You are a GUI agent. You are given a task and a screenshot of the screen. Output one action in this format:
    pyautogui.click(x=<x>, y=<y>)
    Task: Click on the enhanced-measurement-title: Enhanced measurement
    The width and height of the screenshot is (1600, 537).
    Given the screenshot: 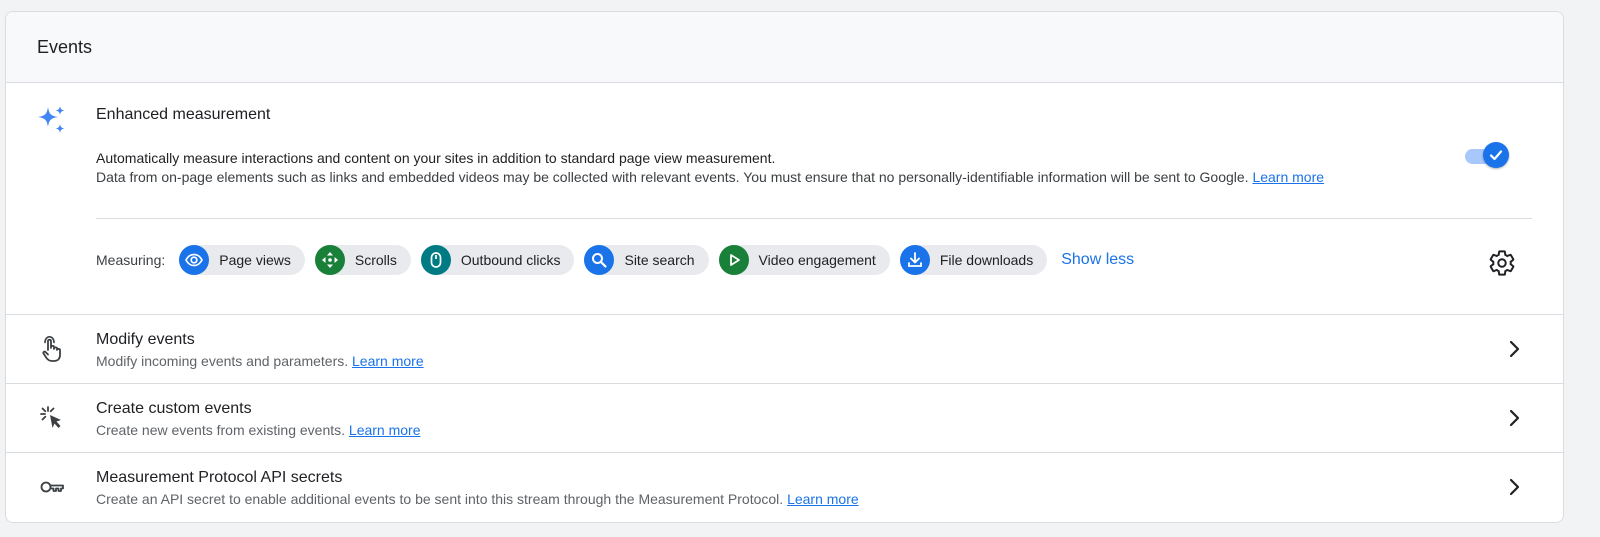 What is the action you would take?
    pyautogui.click(x=183, y=114)
    